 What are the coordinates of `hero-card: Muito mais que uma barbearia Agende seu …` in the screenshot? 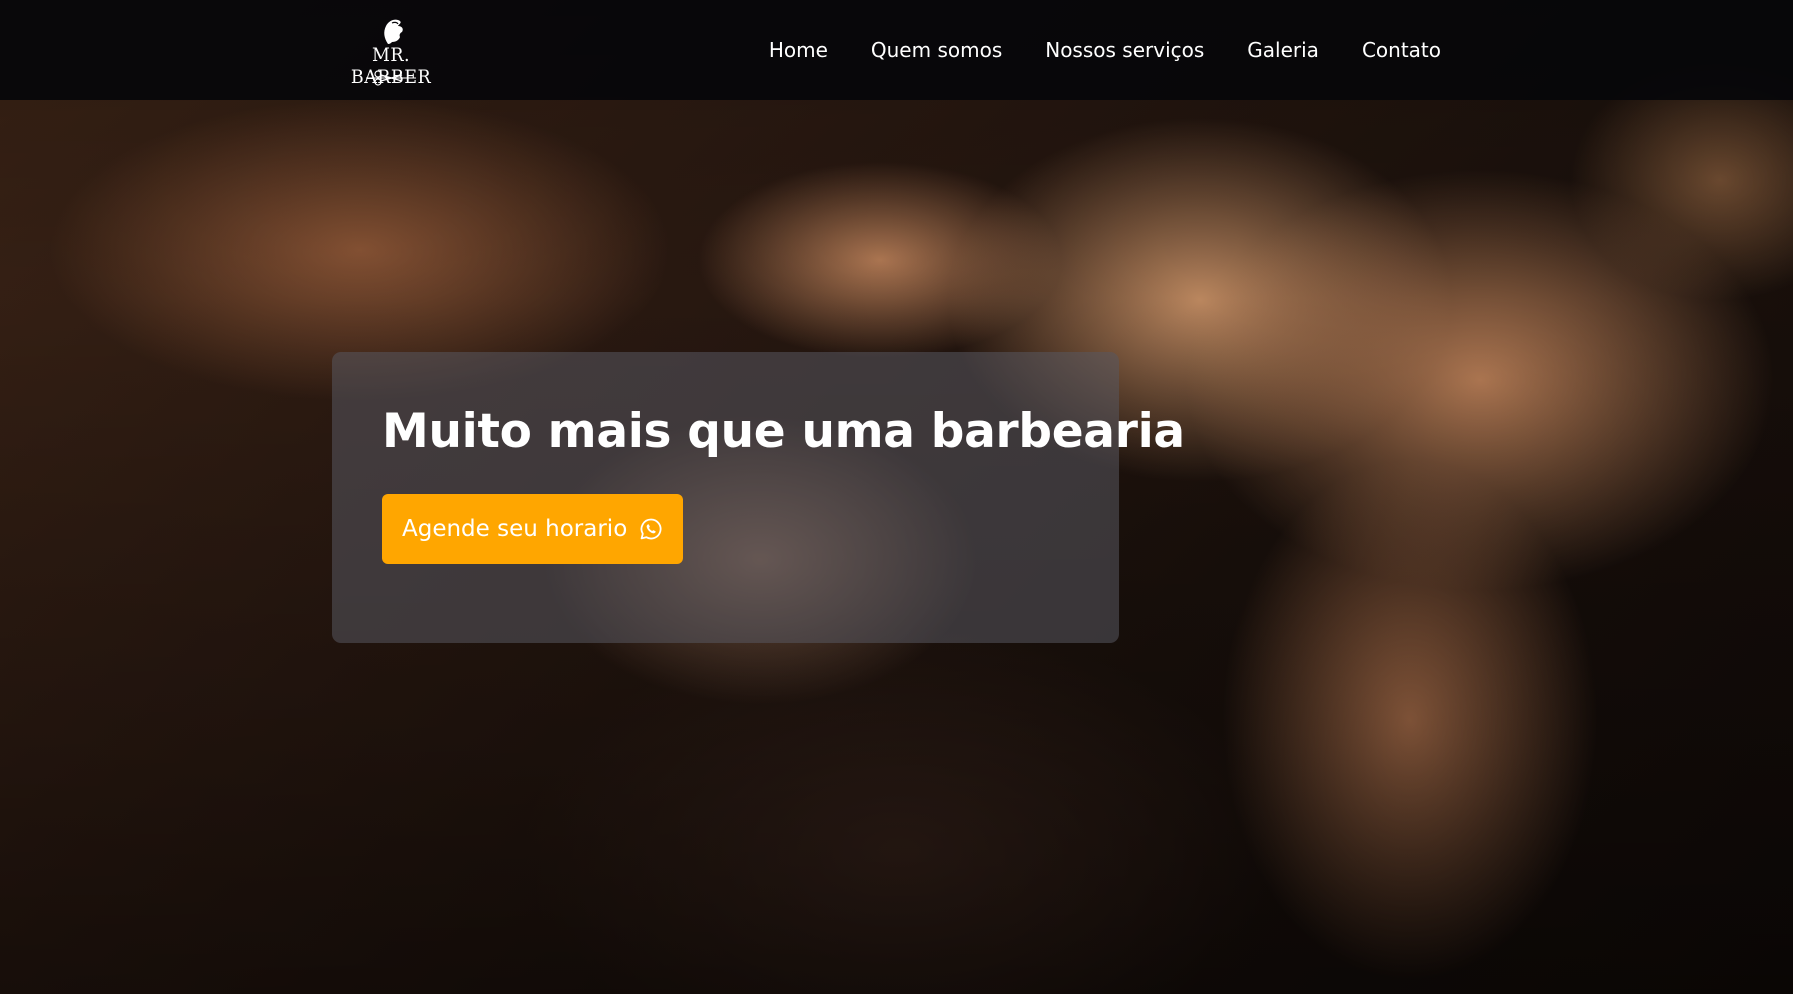 It's located at (758, 497).